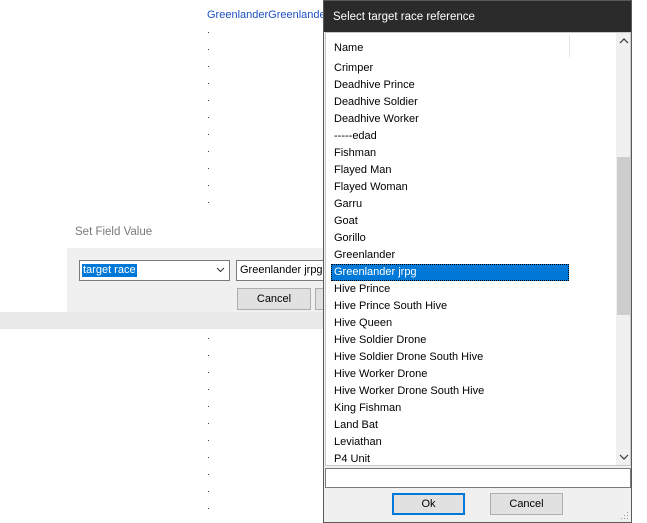 The width and height of the screenshot is (647, 523). Describe the element at coordinates (450, 408) in the screenshot. I see `list-item: King Fishman` at that location.